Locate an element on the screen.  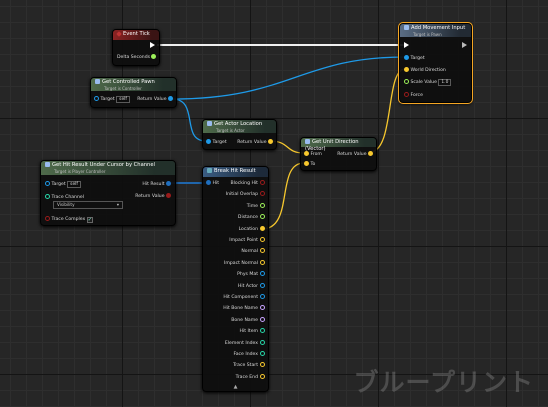
hit-cursor-target-pin: Target self is located at coordinates (63, 184).